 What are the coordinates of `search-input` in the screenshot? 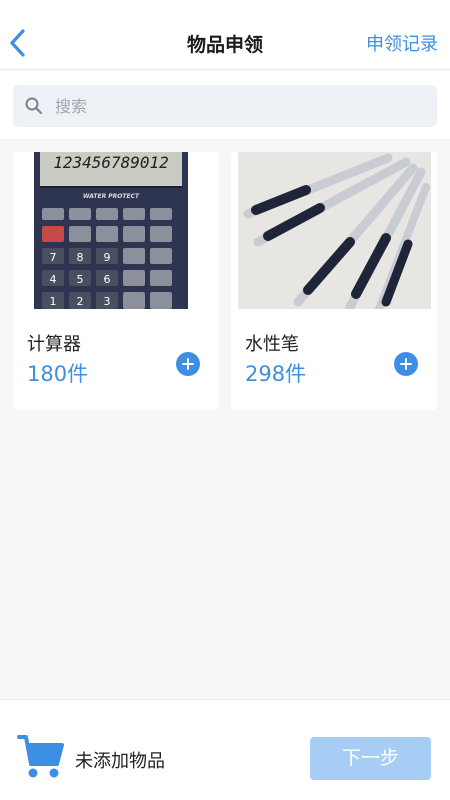 It's located at (240, 106).